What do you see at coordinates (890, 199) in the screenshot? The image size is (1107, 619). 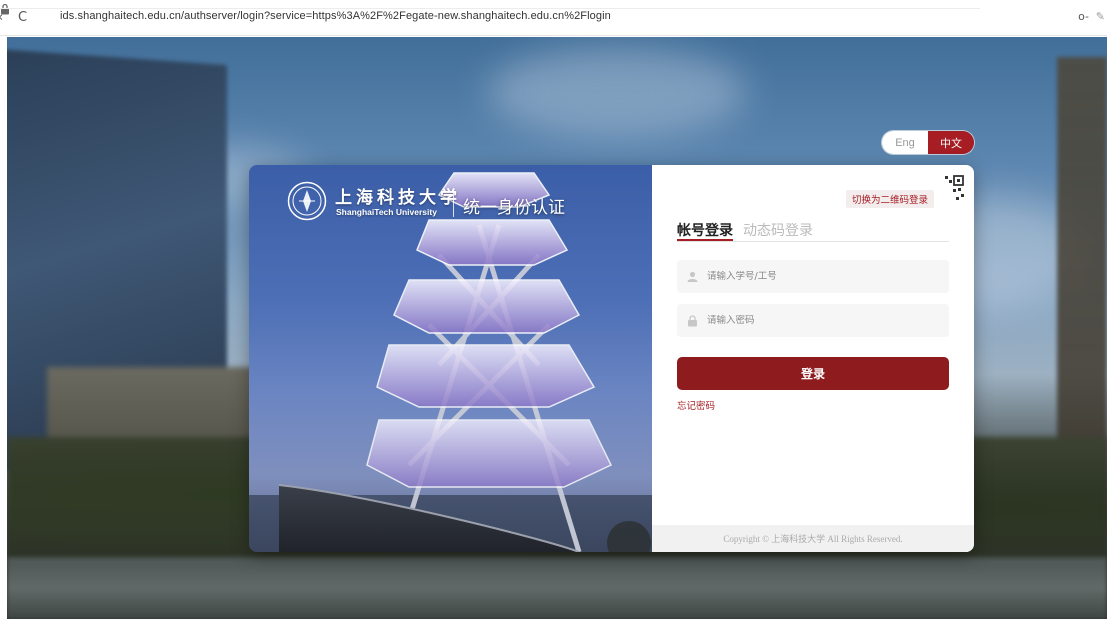 I see `qr-login-toggle: 切换为二维码登录` at bounding box center [890, 199].